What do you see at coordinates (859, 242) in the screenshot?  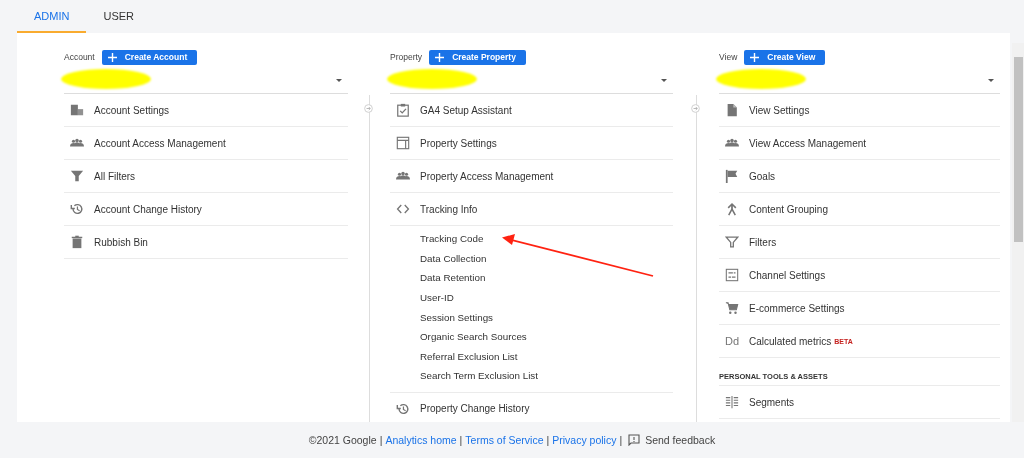 I see `menu-item: Filters` at bounding box center [859, 242].